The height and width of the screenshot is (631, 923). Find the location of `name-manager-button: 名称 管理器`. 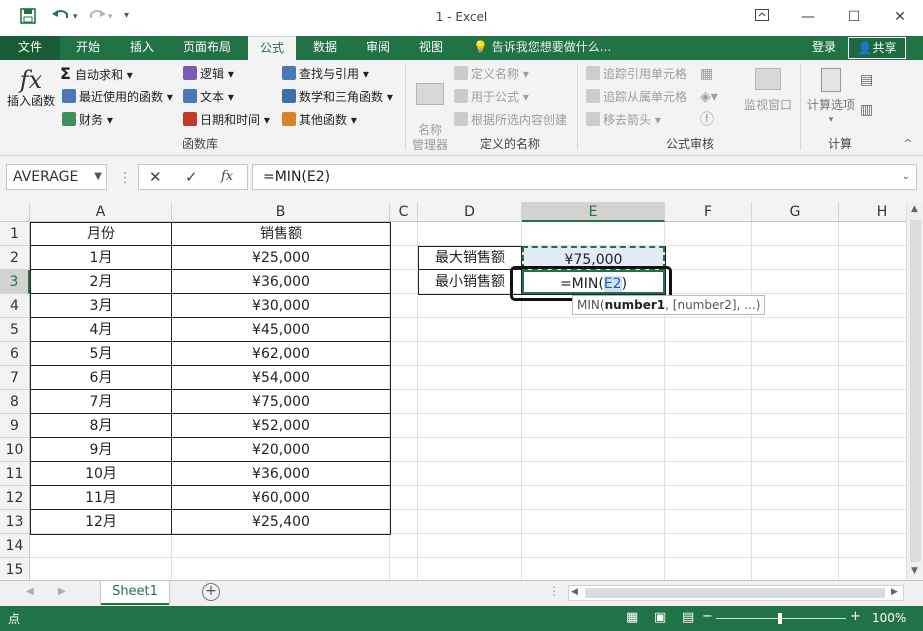

name-manager-button: 名称 管理器 is located at coordinates (430, 118).